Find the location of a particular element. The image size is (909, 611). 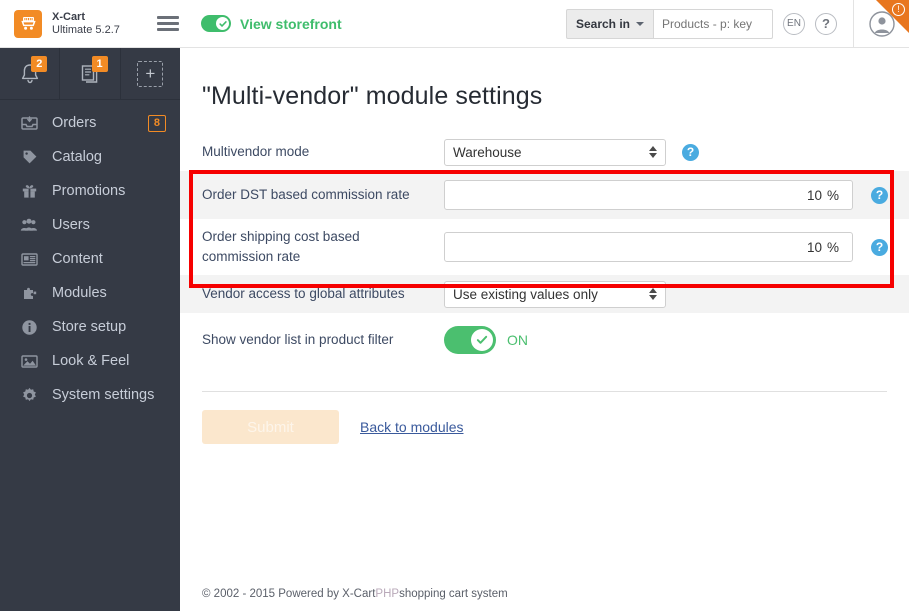

multivendor-mode-select: Warehouse is located at coordinates (555, 152).